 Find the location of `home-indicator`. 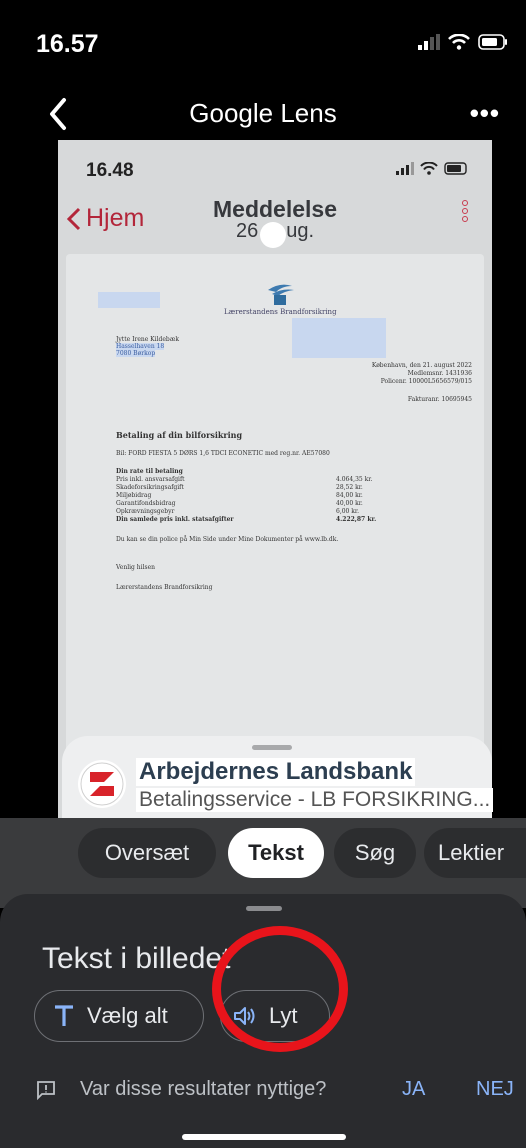

home-indicator is located at coordinates (264, 1137).